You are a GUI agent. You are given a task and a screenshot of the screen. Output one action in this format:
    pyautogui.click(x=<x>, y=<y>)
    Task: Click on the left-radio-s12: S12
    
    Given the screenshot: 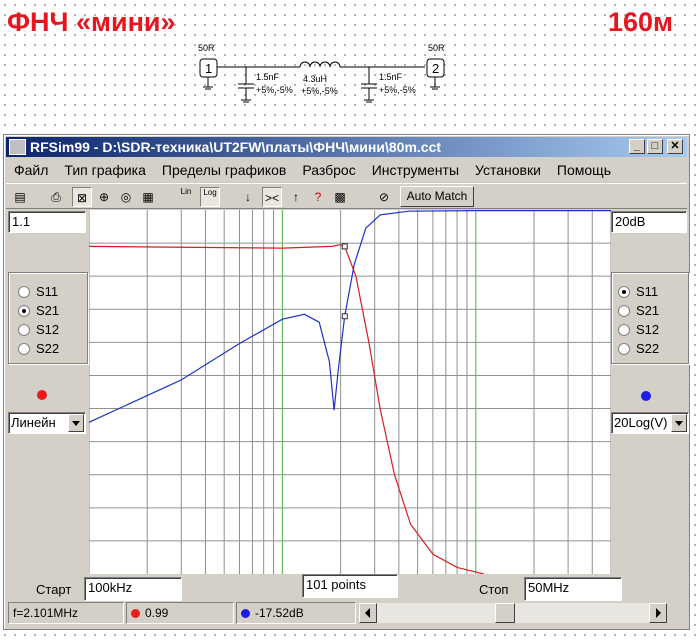 What is the action you would take?
    pyautogui.click(x=38, y=330)
    